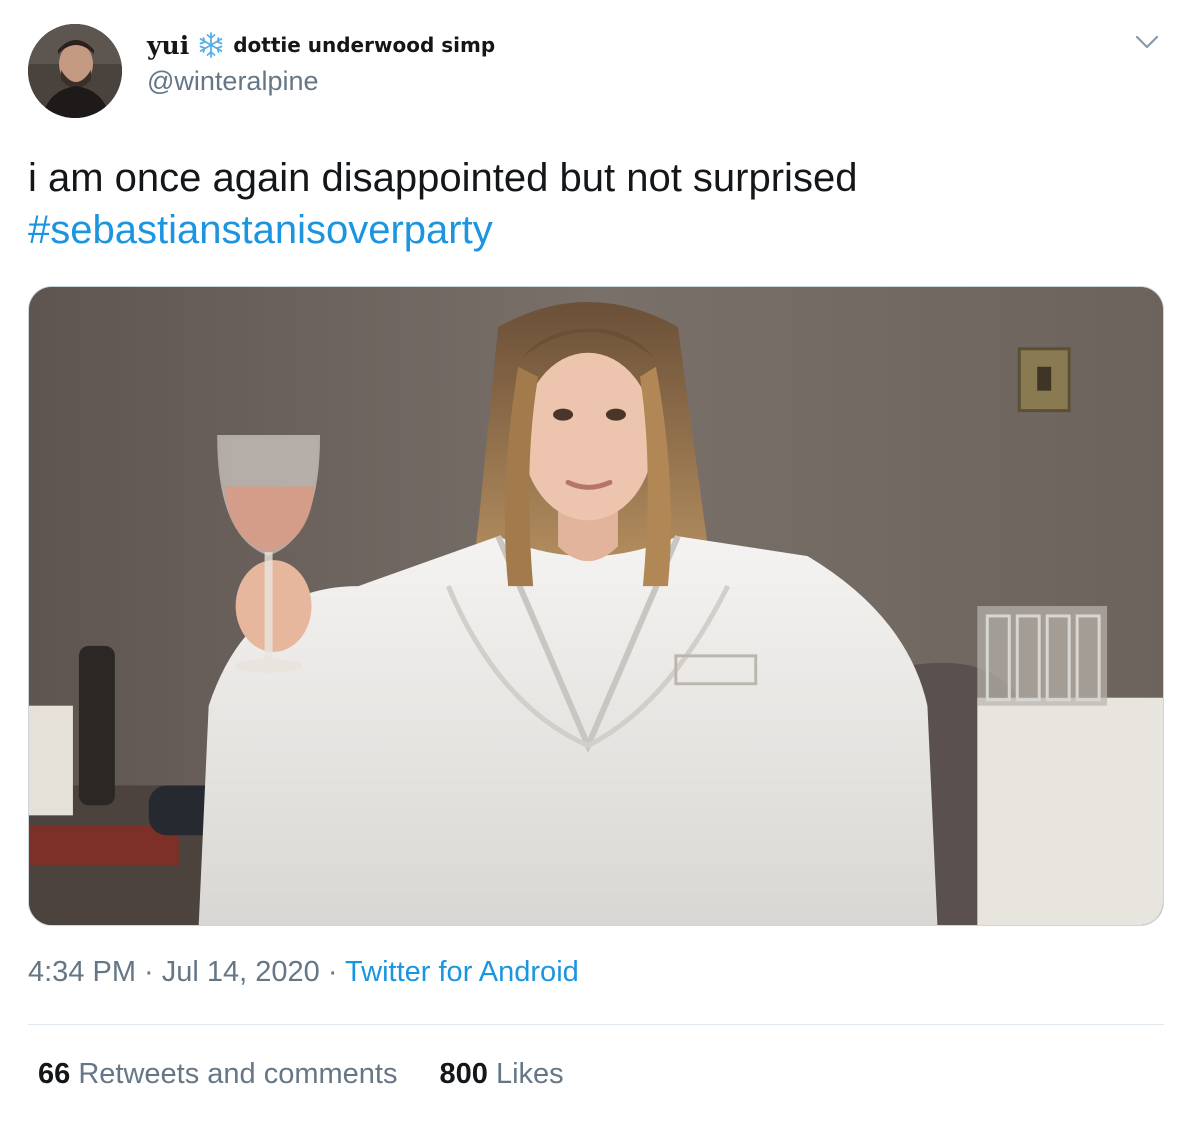  Describe the element at coordinates (211, 45) in the screenshot. I see `snowflake-icon` at that location.